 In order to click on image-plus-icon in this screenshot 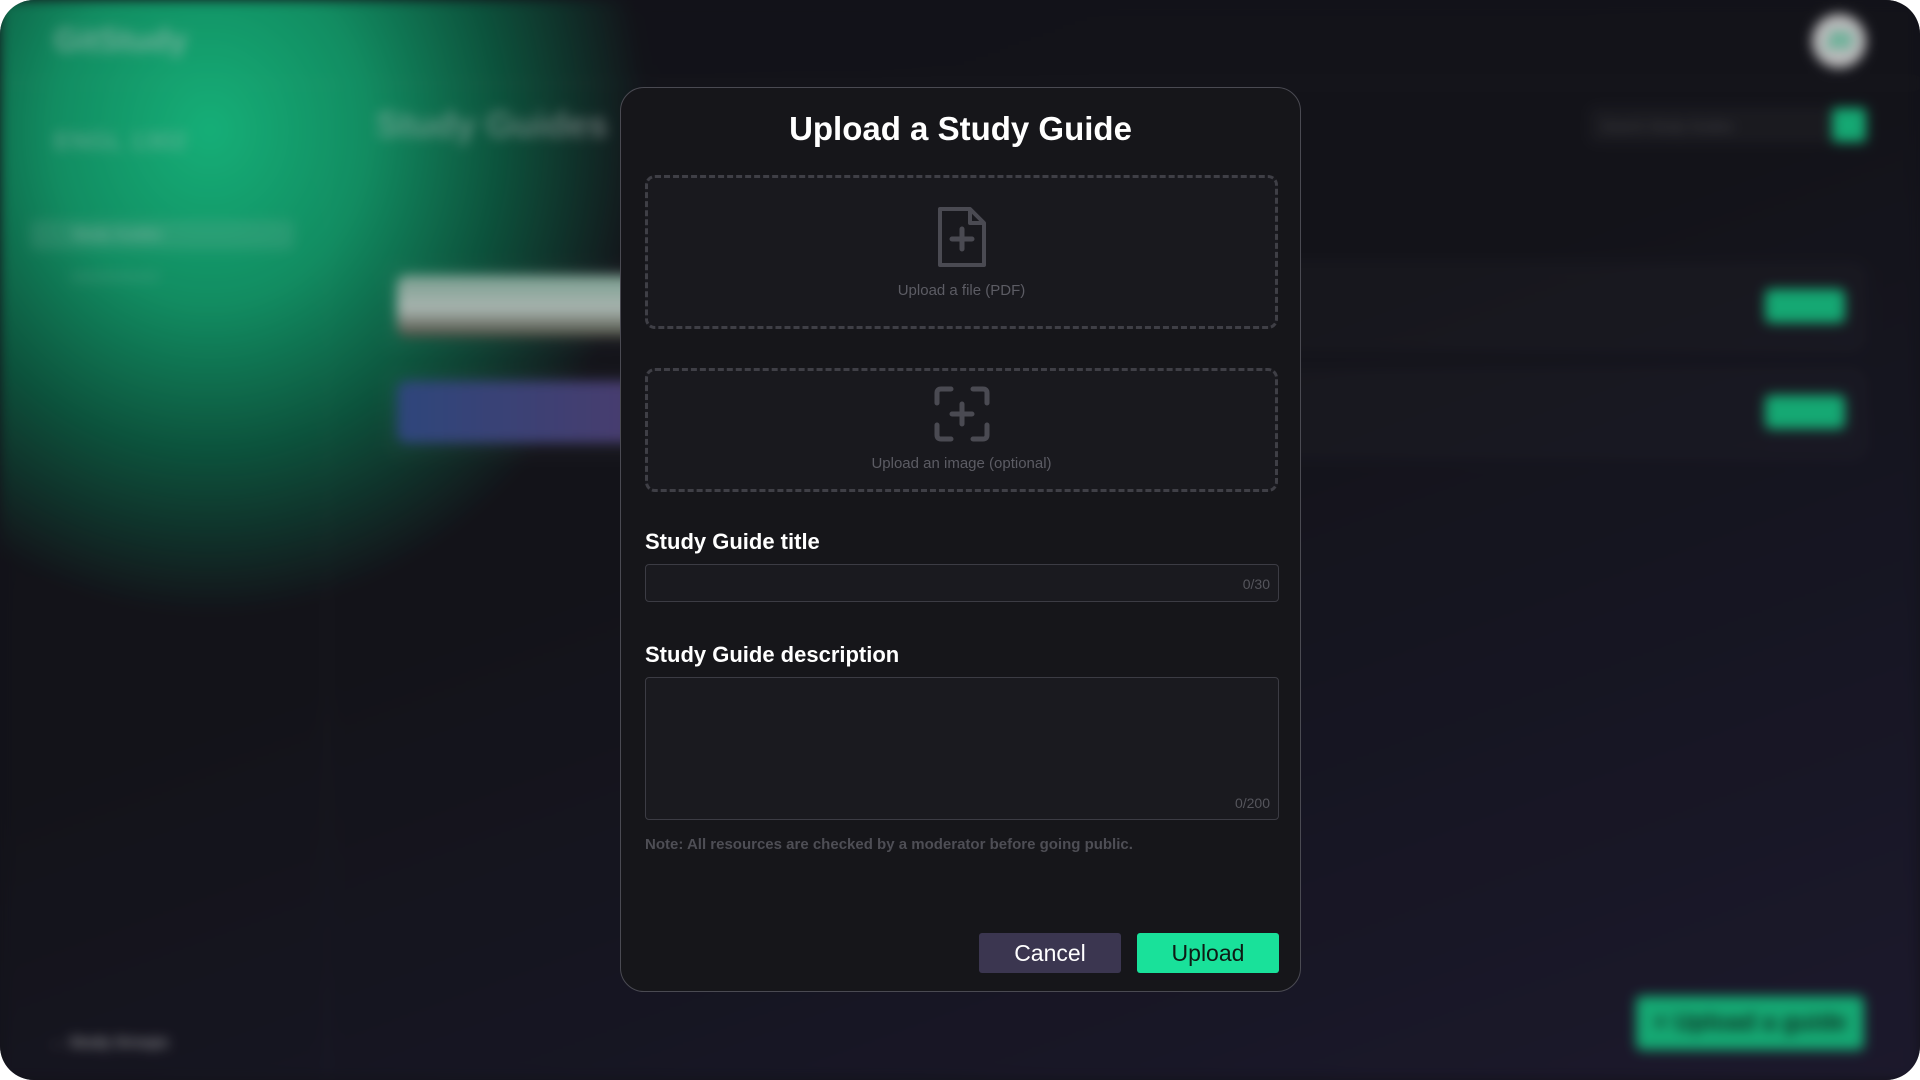, I will do `click(961, 414)`.